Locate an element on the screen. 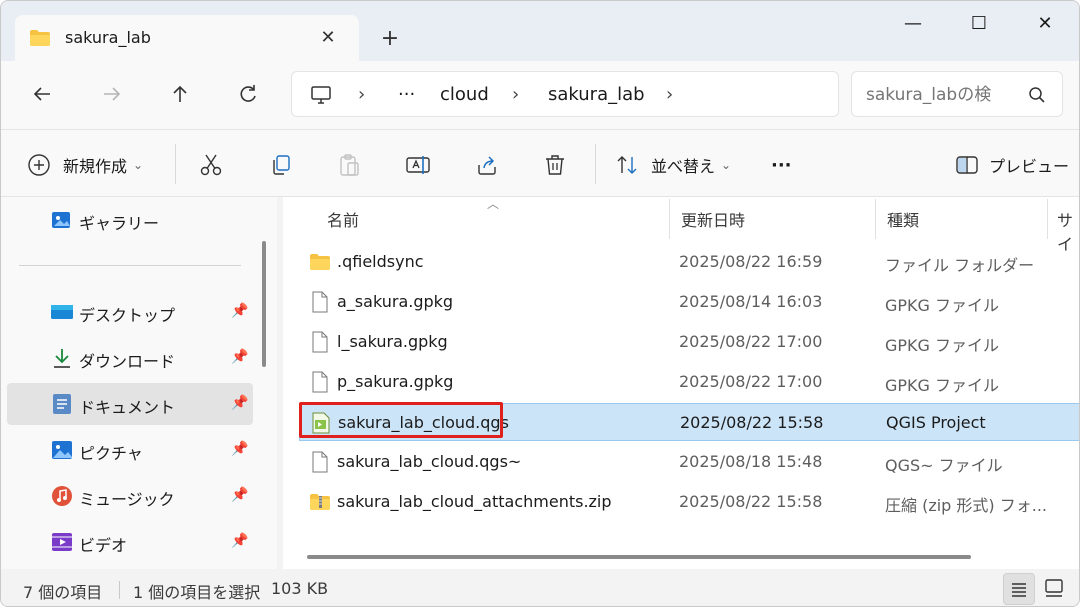 The image size is (1080, 607). file-row: a_sakura.gpkg 2025/08/14 16:03 GPKG ファイル is located at coordinates (689, 302).